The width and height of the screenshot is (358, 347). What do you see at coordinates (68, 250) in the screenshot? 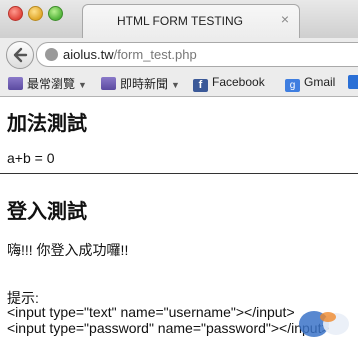
I see `login-message: 嗨!!! 你登入成功囉!!` at bounding box center [68, 250].